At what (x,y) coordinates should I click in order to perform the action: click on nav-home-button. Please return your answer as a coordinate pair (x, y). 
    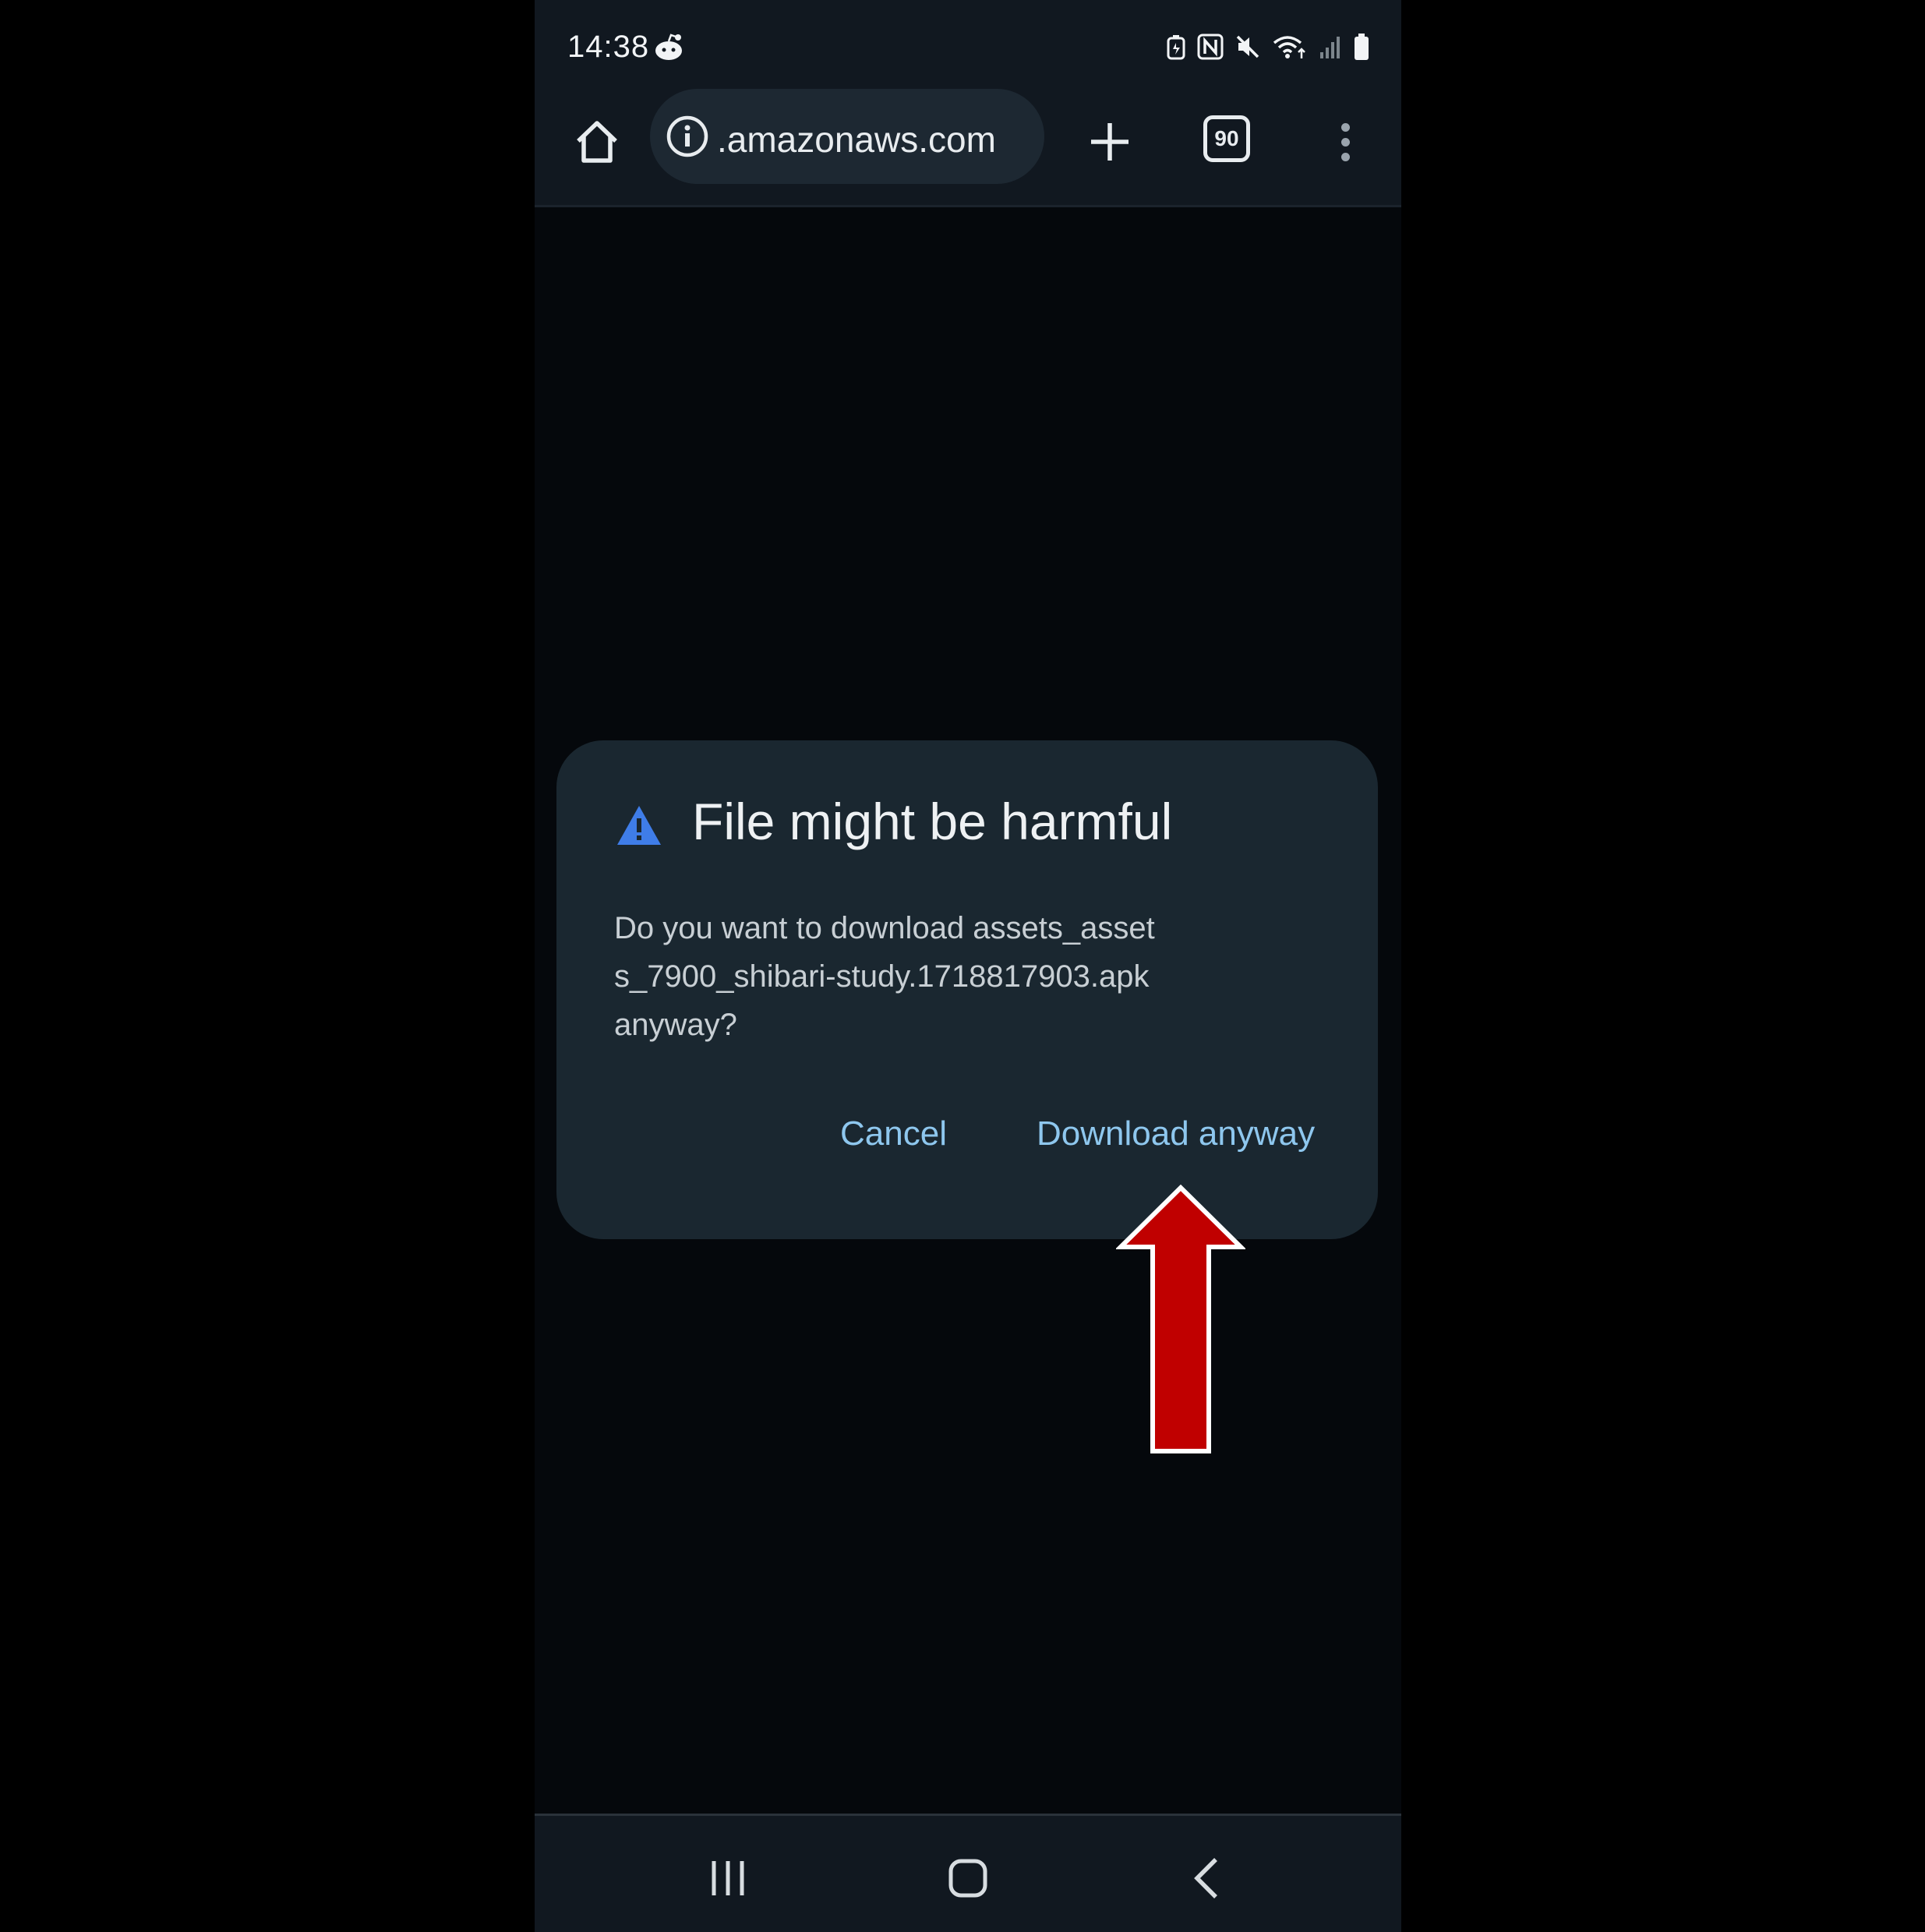
    Looking at the image, I should click on (968, 1878).